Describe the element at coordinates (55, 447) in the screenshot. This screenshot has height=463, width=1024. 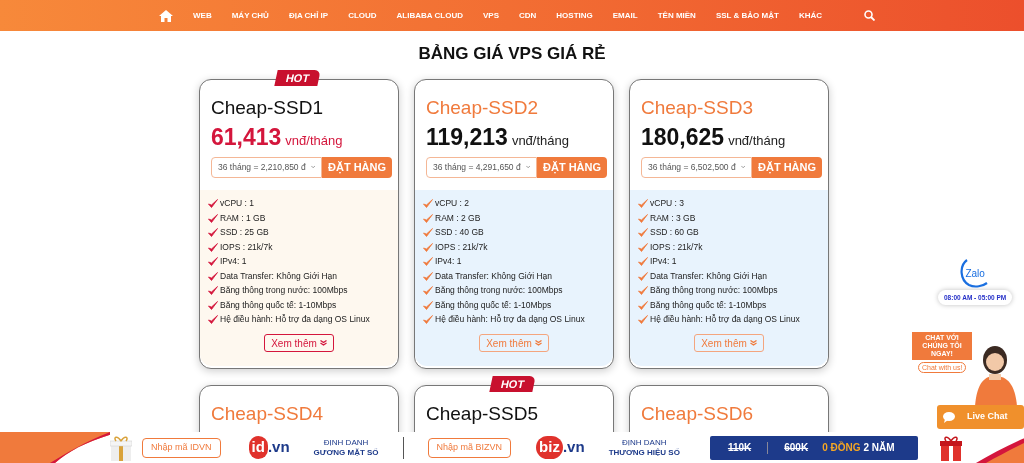
I see `swoosh-icon` at that location.